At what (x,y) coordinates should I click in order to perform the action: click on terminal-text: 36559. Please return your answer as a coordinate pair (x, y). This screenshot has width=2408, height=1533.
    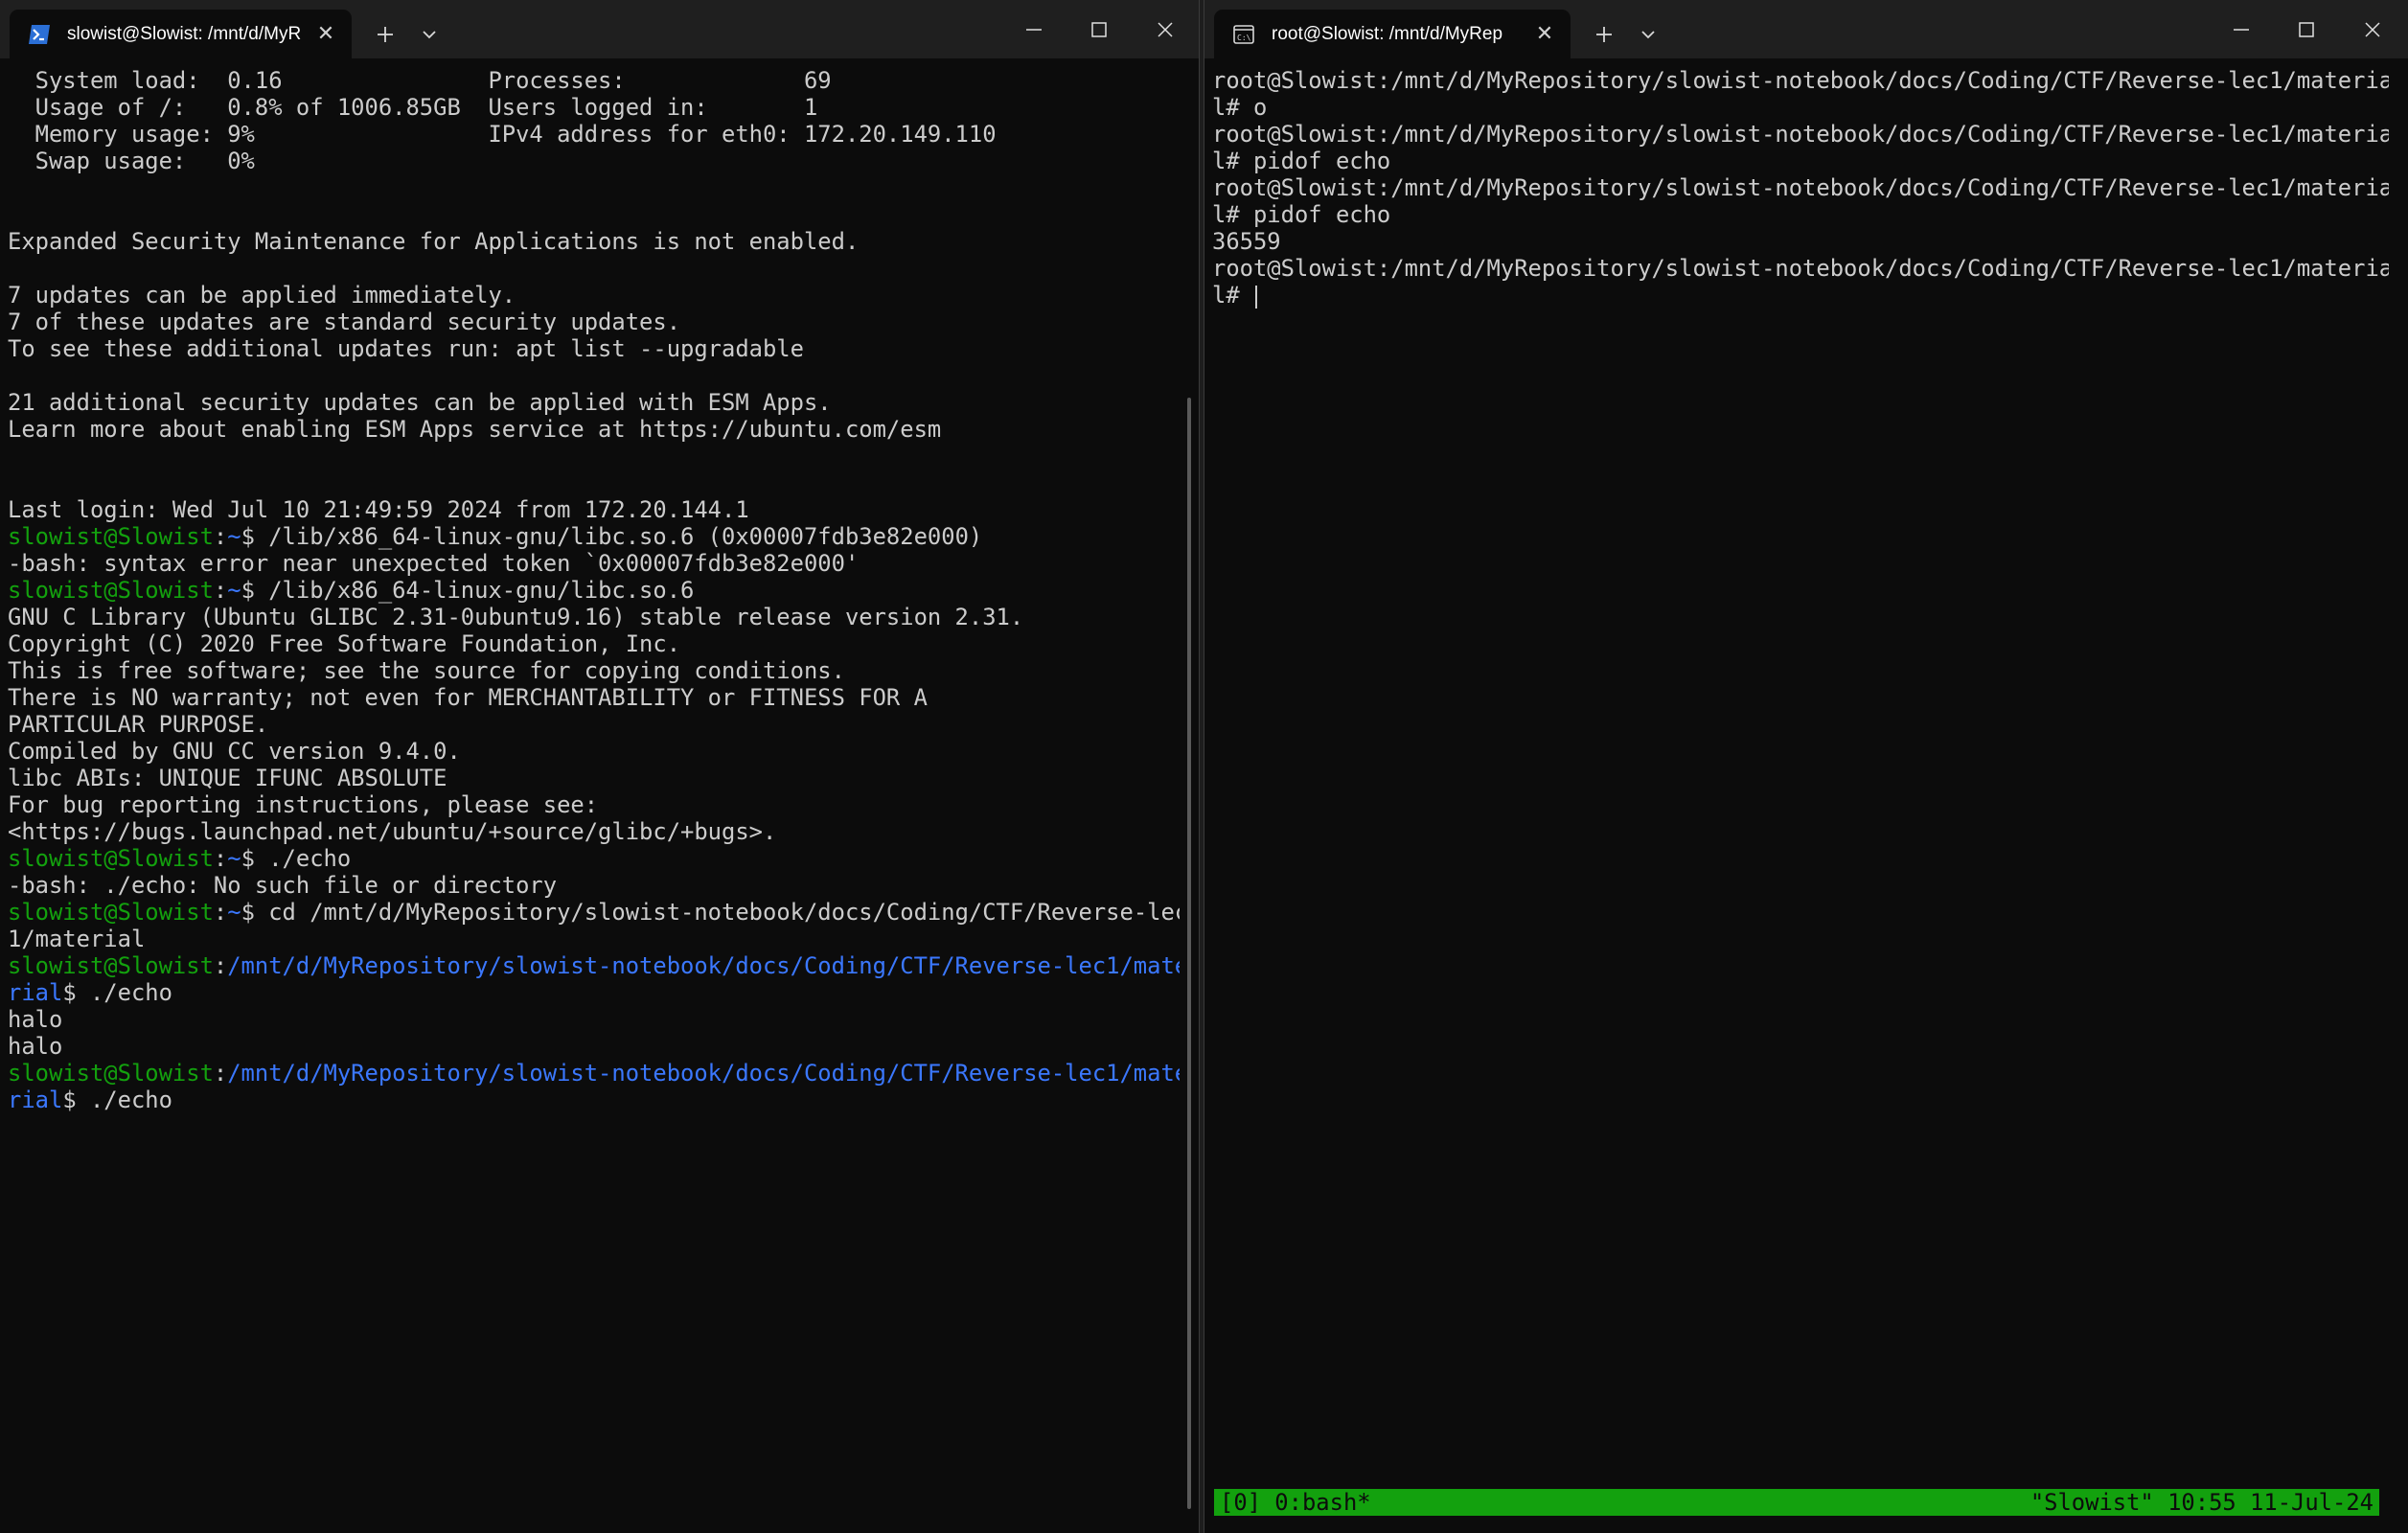
    Looking at the image, I should click on (1246, 241).